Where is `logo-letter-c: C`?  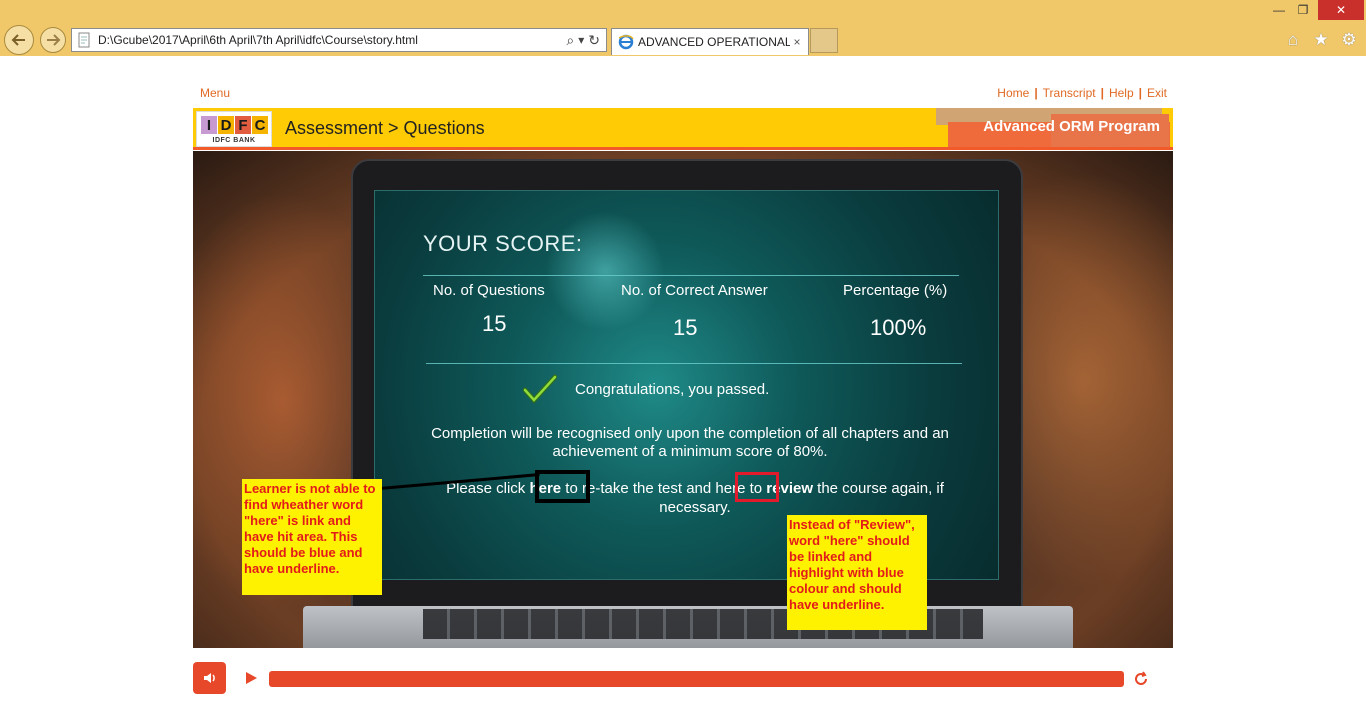 logo-letter-c: C is located at coordinates (260, 125).